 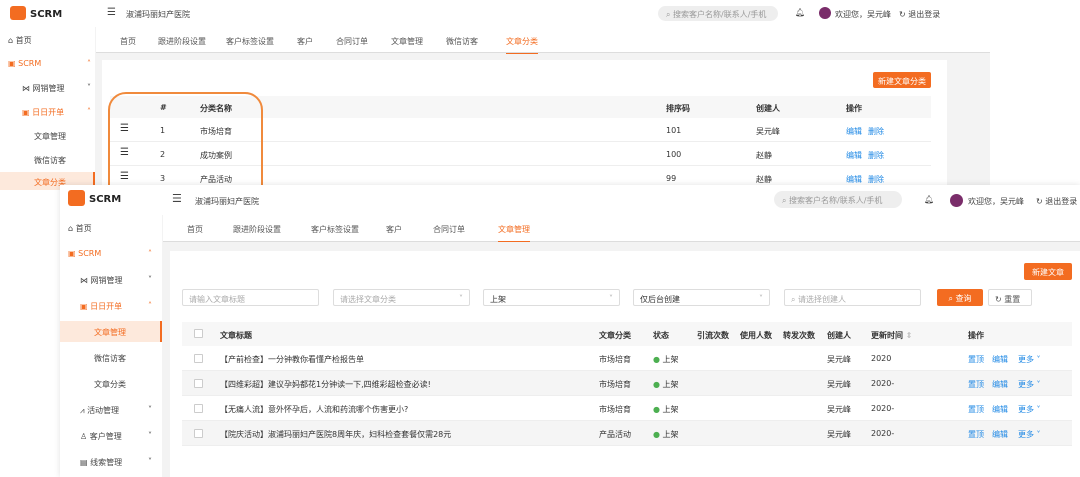 I want to click on app-name: SCRM, so click(x=46, y=14).